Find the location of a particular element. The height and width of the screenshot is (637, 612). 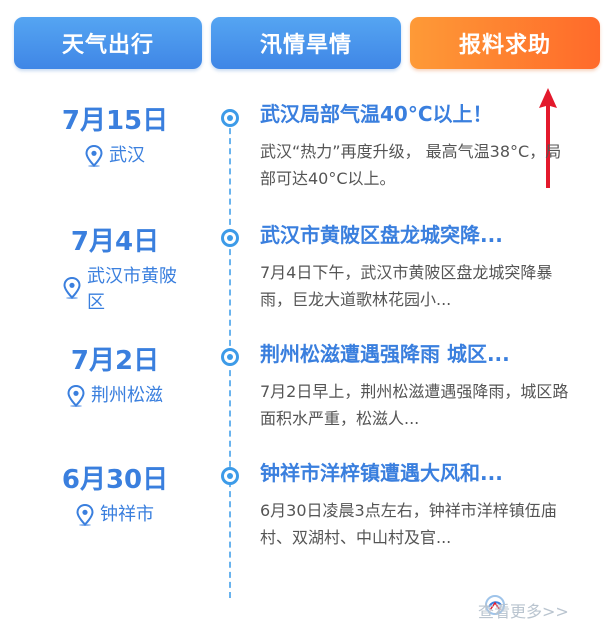

event-date: 6月30日 is located at coordinates (115, 480).